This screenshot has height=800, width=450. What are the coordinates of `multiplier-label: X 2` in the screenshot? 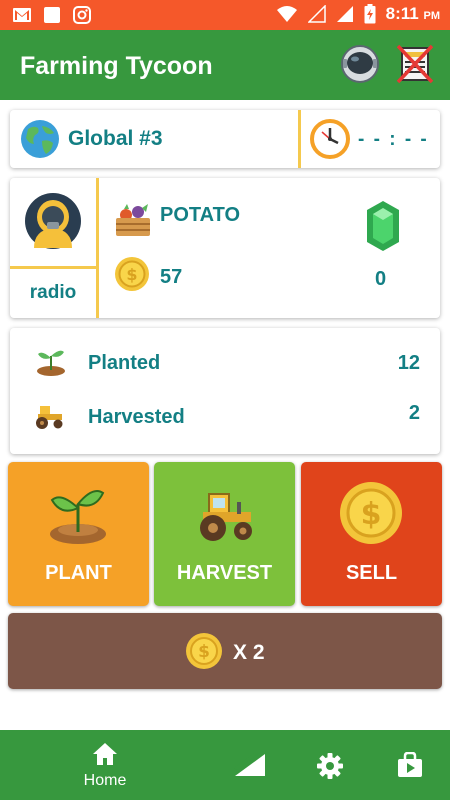 It's located at (249, 652).